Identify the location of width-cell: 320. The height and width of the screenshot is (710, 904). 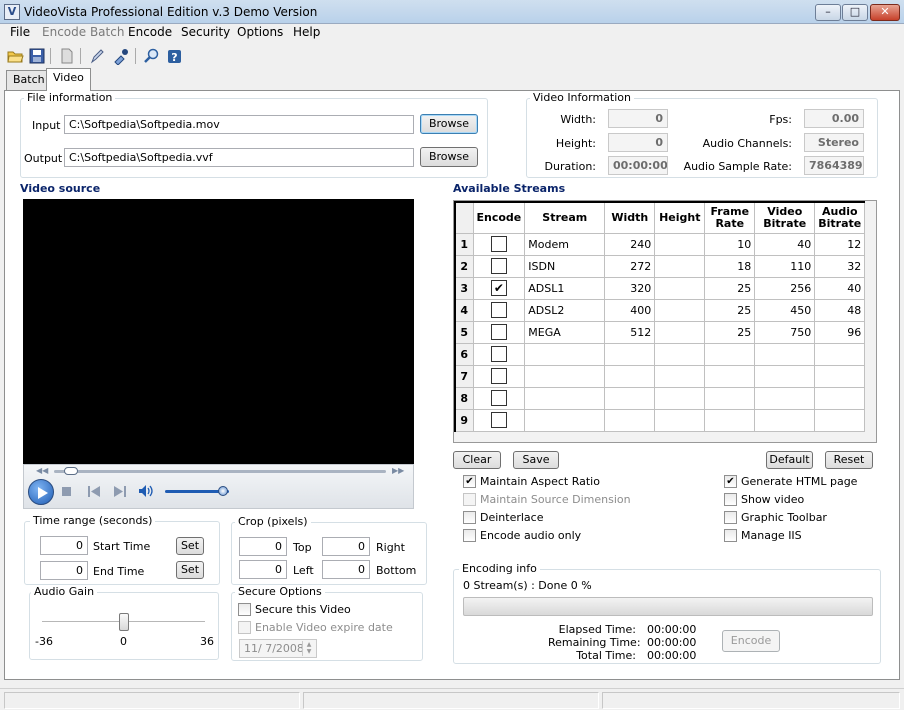
(630, 288).